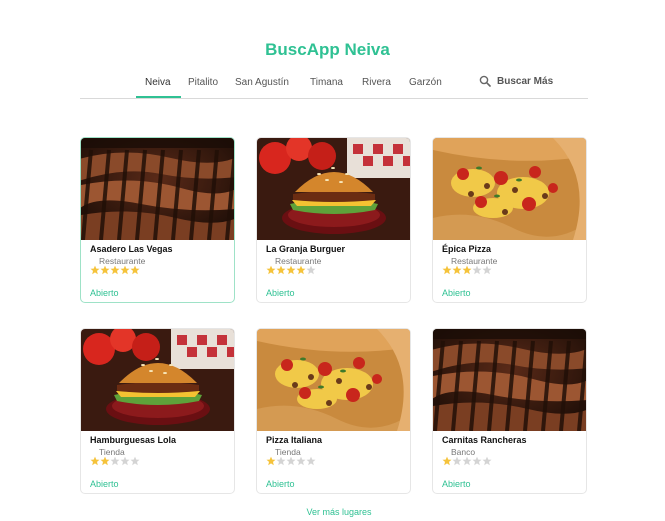  I want to click on active-tab-indicator, so click(158, 97).